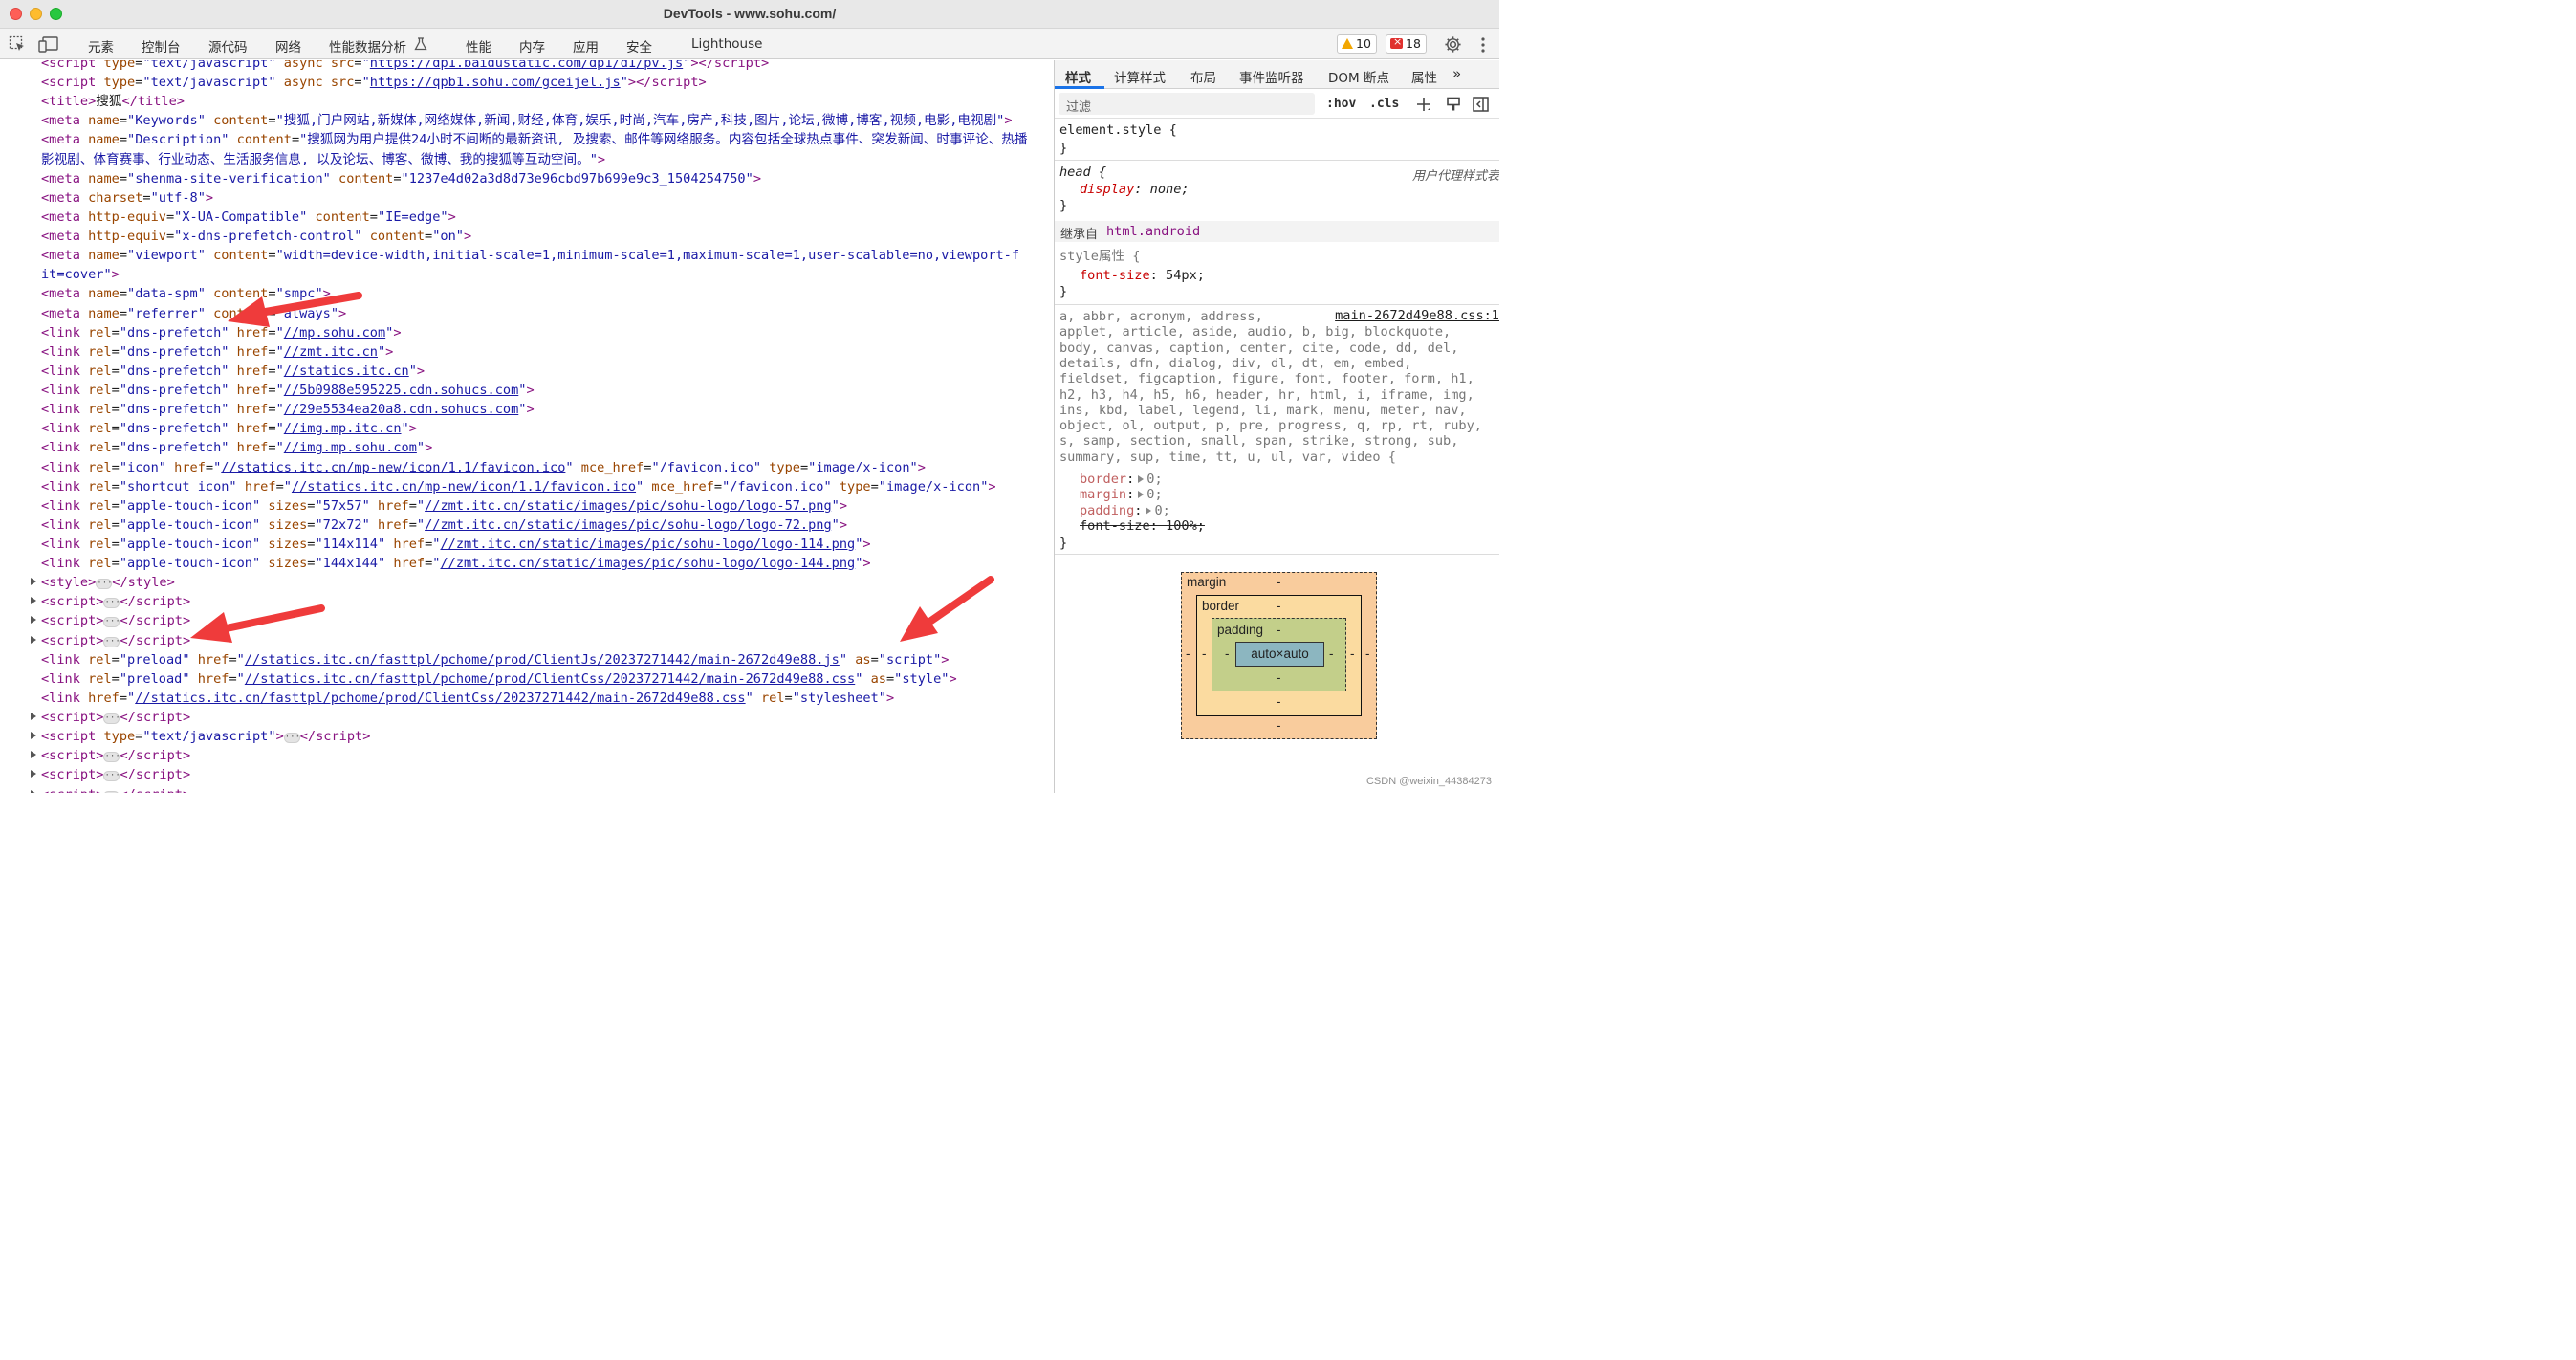 This screenshot has width=2576, height=1360. I want to click on tab-2: 源代码, so click(228, 46).